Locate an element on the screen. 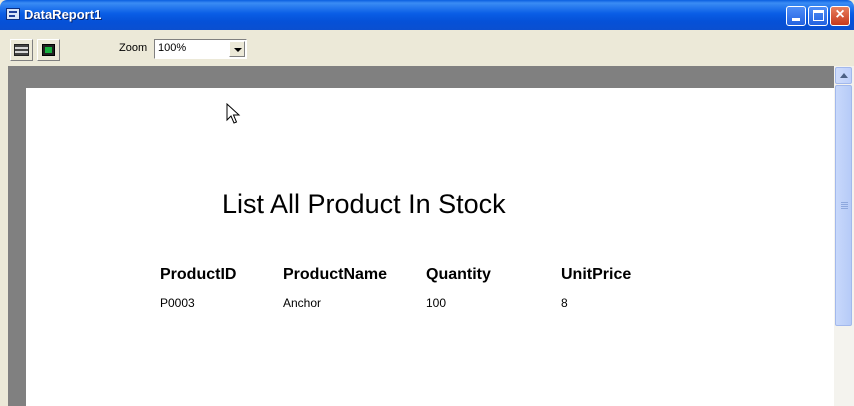  mouse-cursor-icon is located at coordinates (233, 113).